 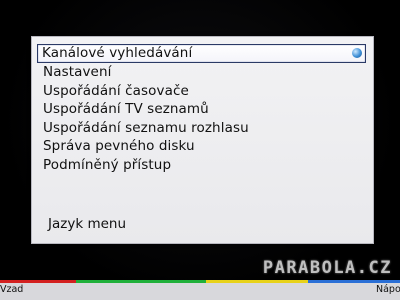 What do you see at coordinates (126, 109) in the screenshot?
I see `menu-item-label: Uspořádání TV seznamů` at bounding box center [126, 109].